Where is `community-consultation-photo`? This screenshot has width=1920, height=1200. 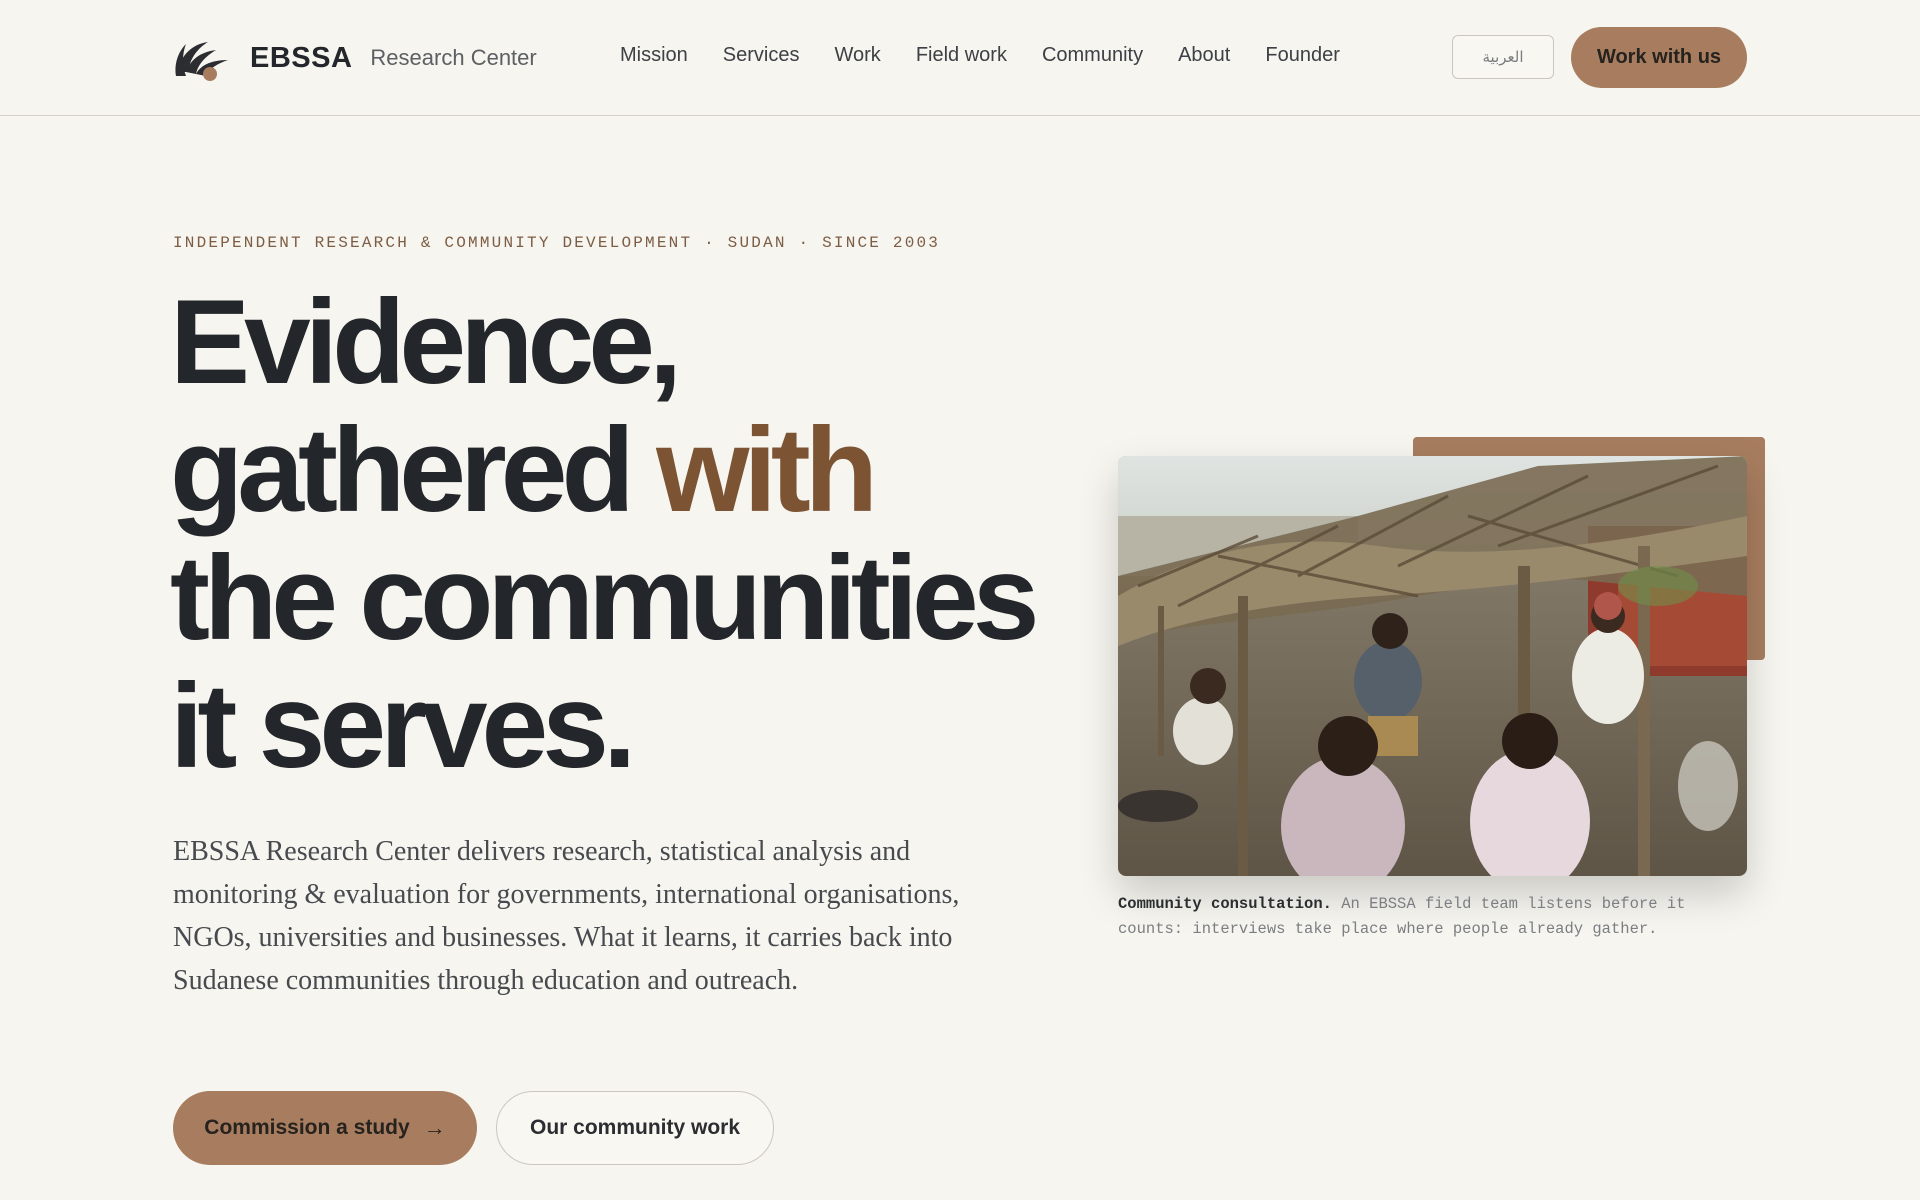 community-consultation-photo is located at coordinates (1432, 666).